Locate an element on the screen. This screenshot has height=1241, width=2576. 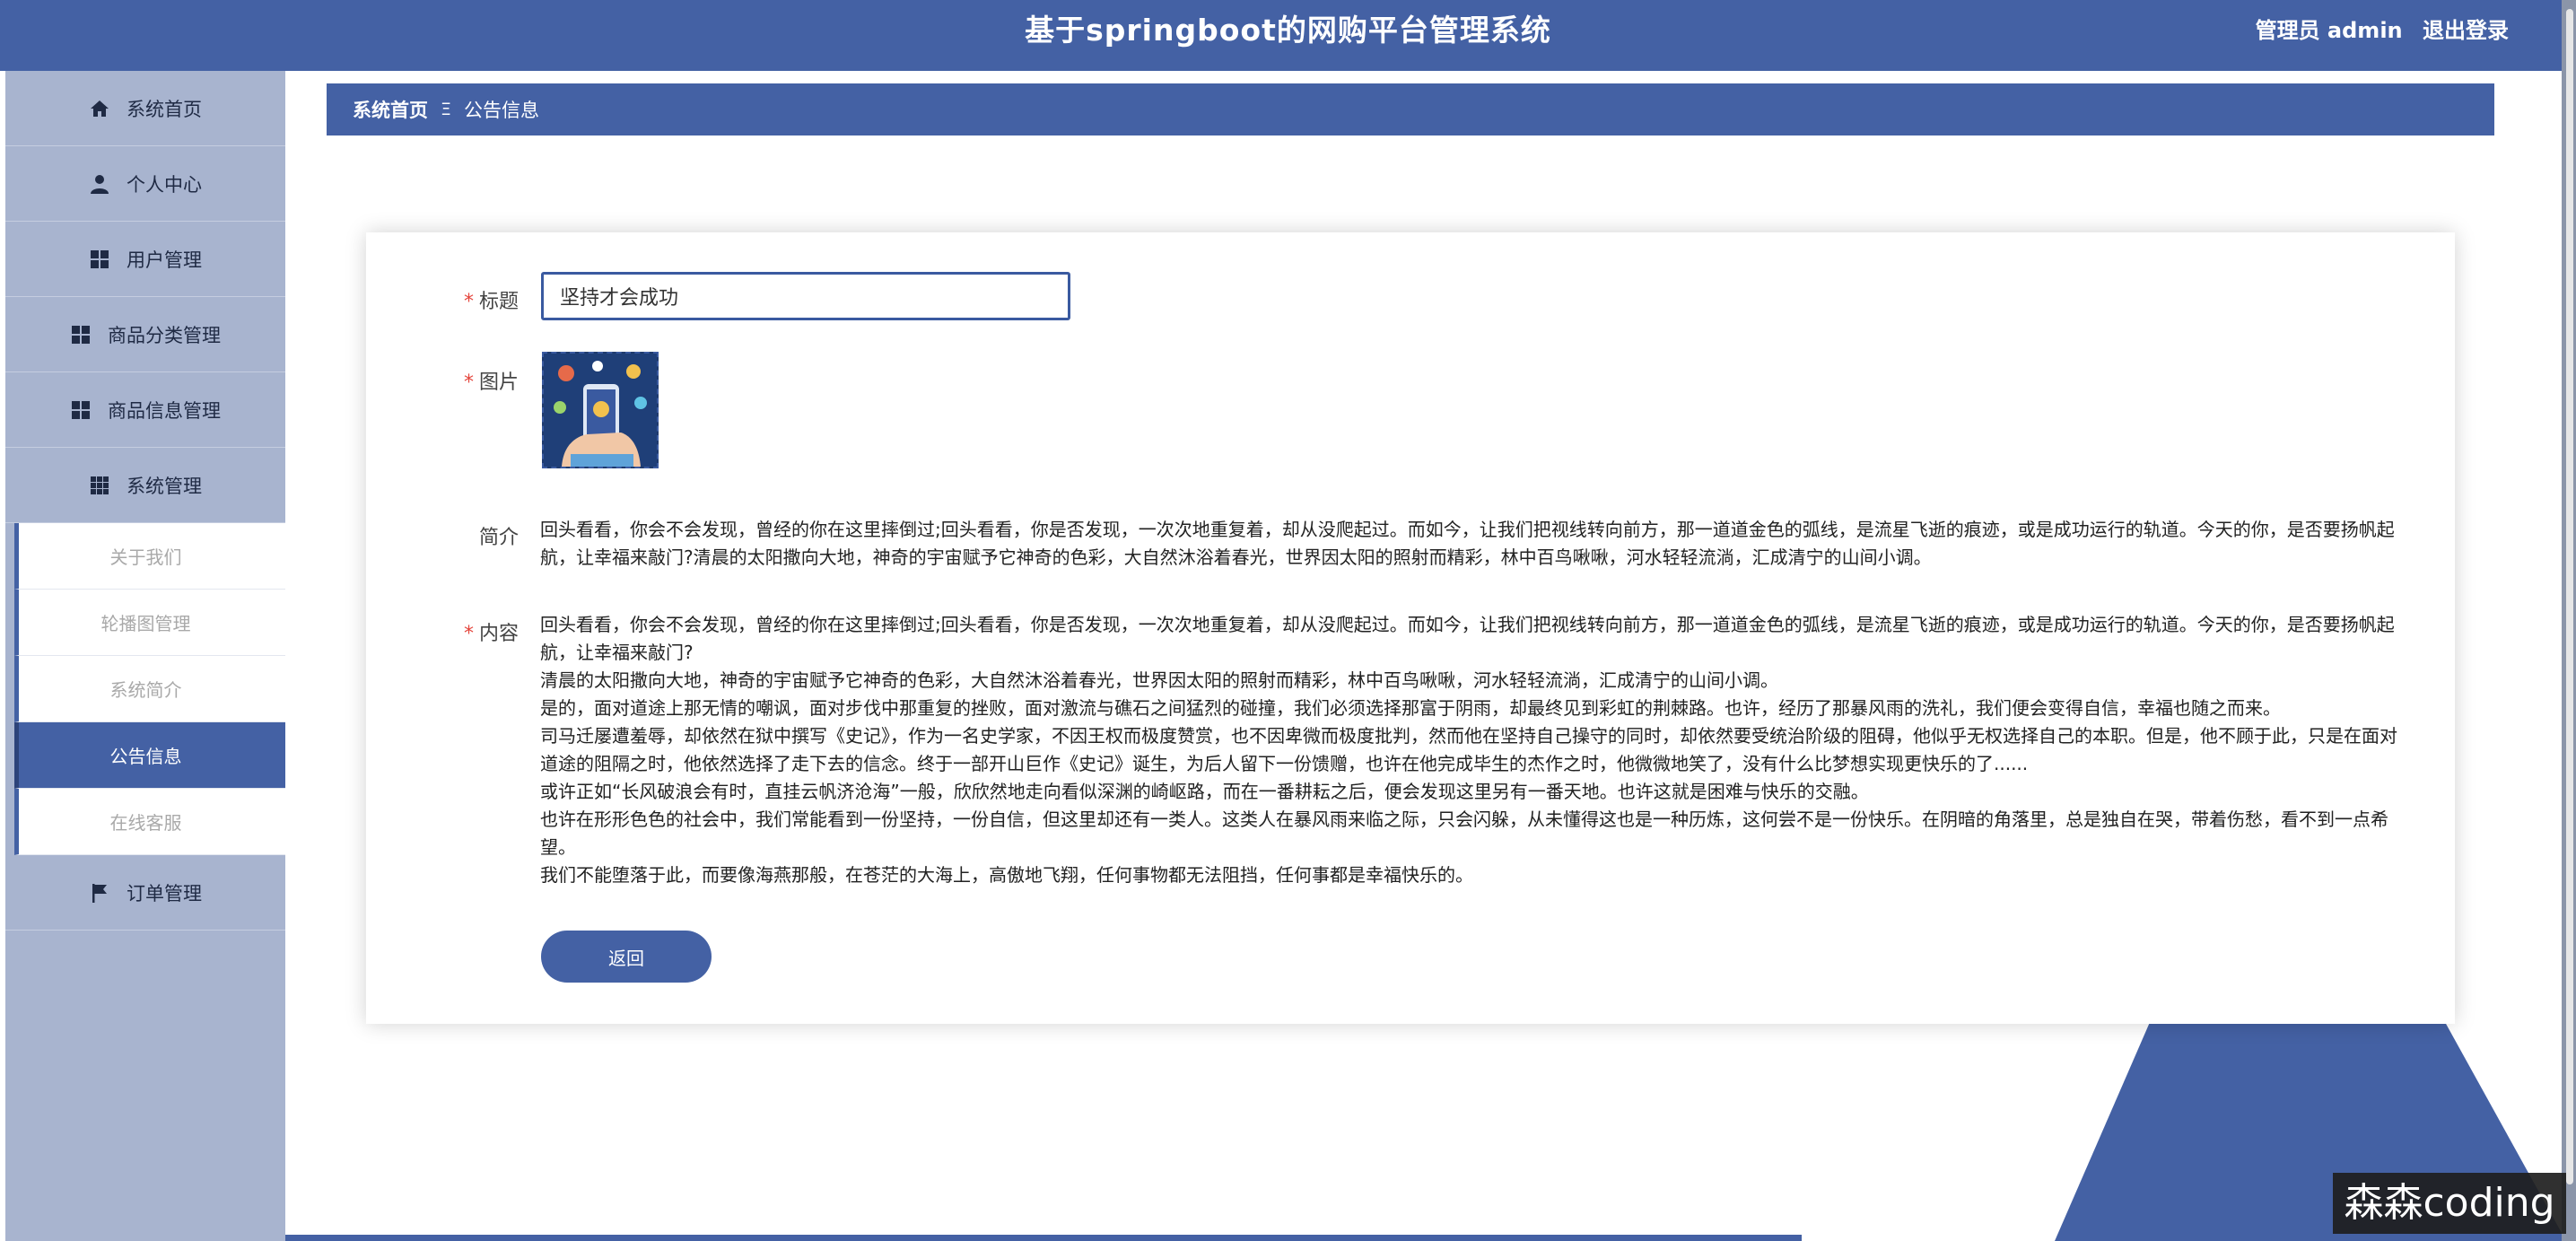
footer-line is located at coordinates (1043, 1238).